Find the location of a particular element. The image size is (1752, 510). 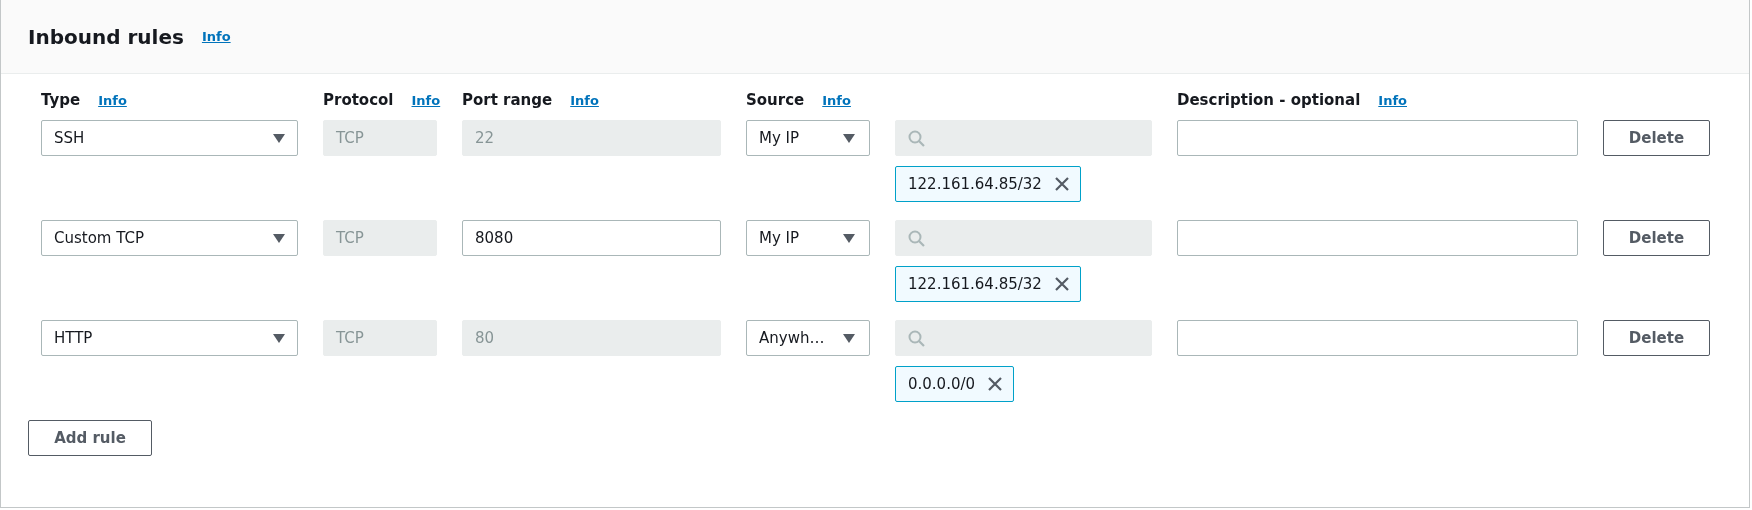

panel-title: Inbound rules is located at coordinates (106, 36).